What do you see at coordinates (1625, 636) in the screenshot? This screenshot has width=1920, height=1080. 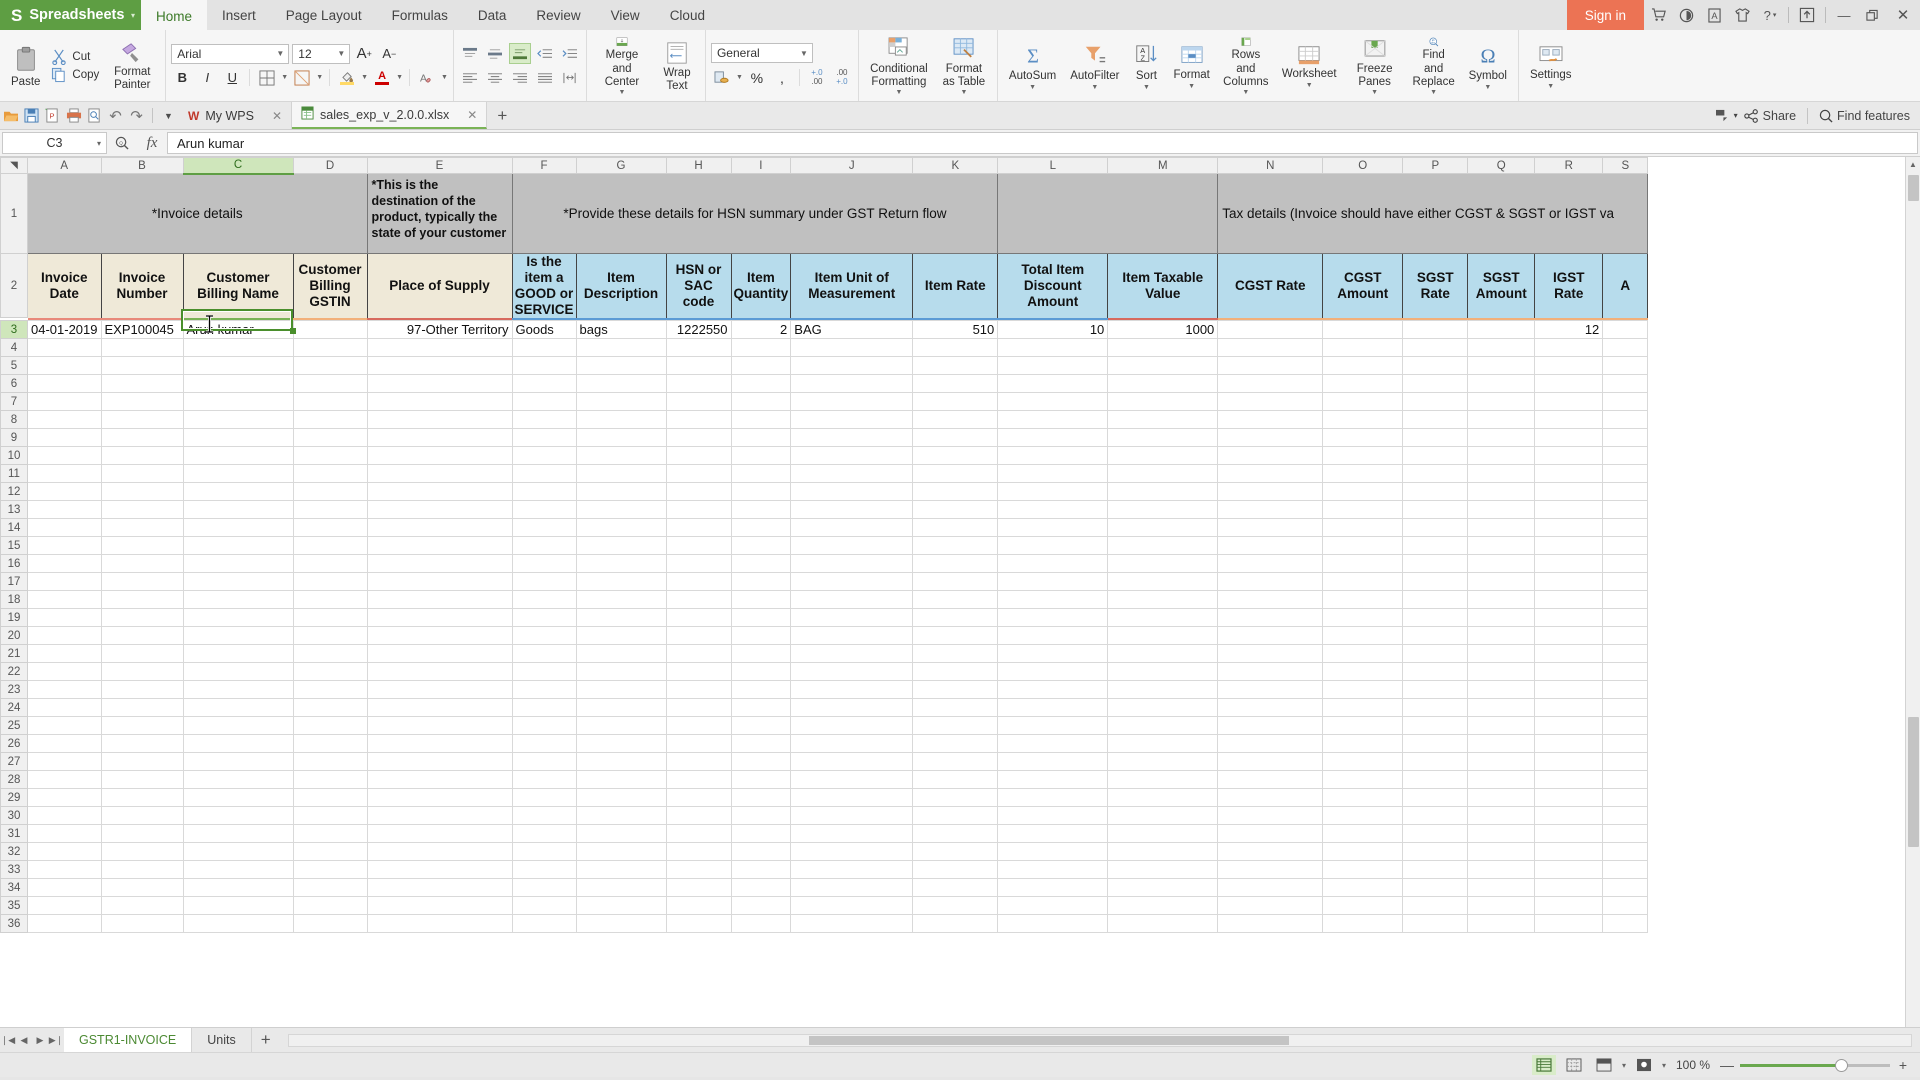 I see `cell-S20` at bounding box center [1625, 636].